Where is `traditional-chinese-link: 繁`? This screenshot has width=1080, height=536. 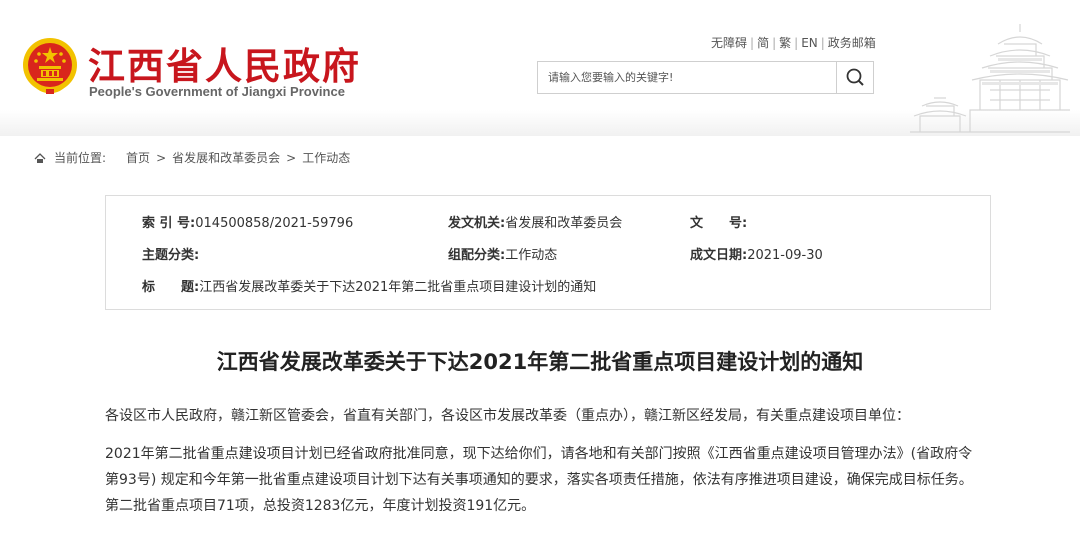 traditional-chinese-link: 繁 is located at coordinates (785, 43).